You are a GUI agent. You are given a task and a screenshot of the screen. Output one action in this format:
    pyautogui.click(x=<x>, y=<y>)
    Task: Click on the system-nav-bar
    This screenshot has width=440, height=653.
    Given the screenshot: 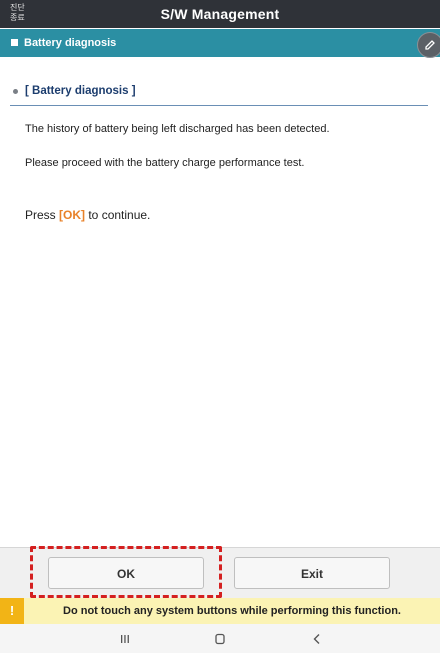 What is the action you would take?
    pyautogui.click(x=220, y=638)
    